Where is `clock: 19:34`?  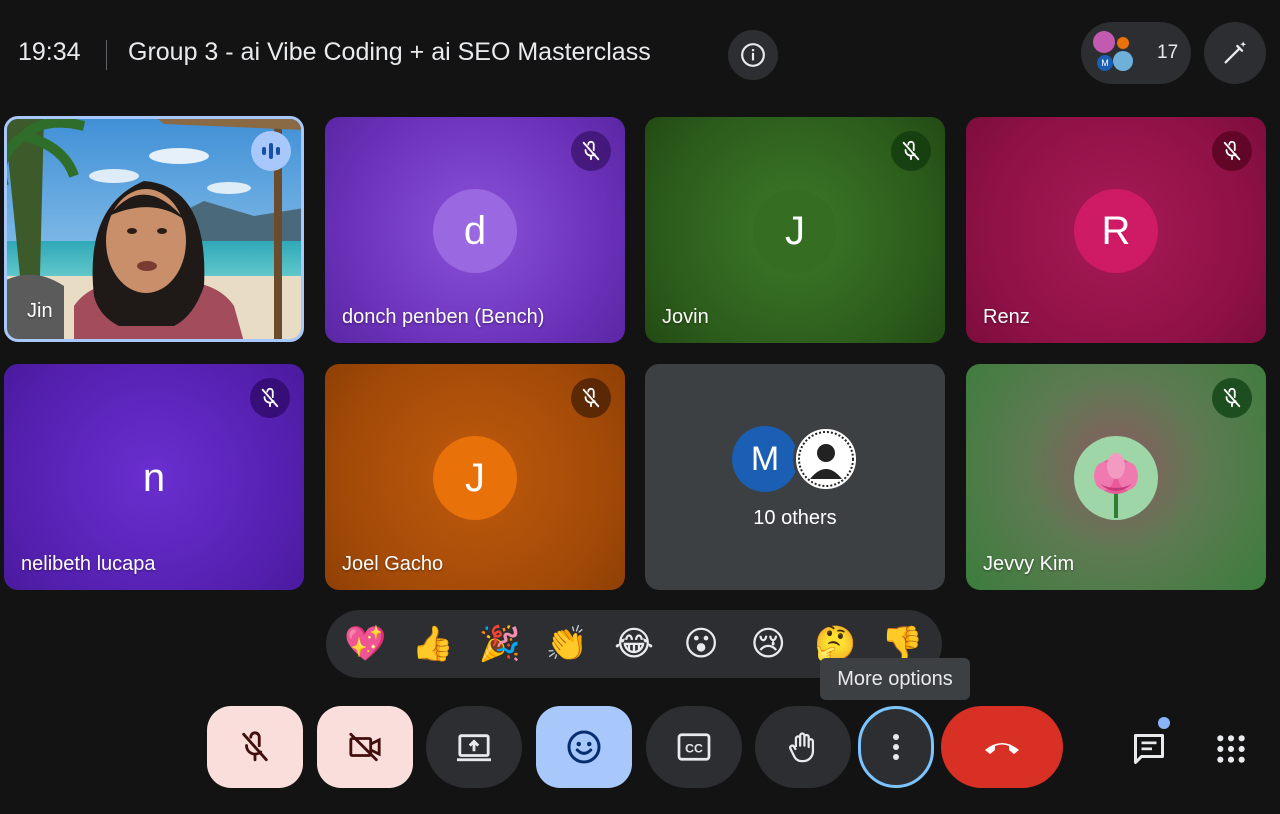 clock: 19:34 is located at coordinates (49, 52).